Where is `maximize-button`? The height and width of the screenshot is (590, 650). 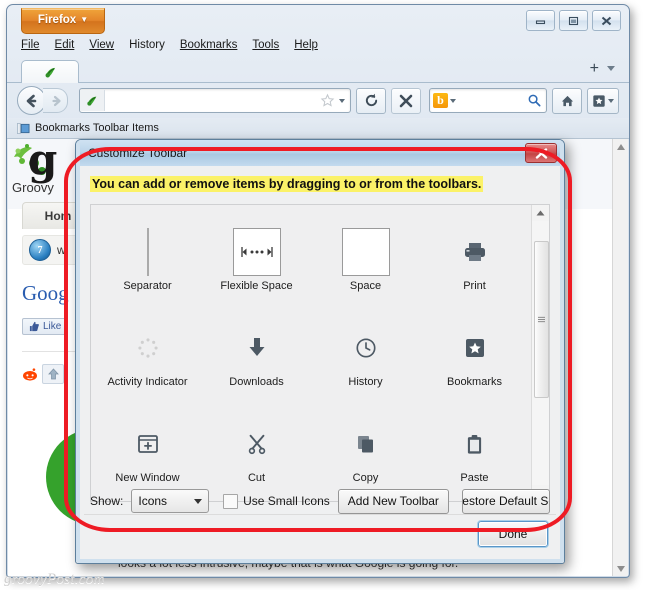 maximize-button is located at coordinates (573, 20).